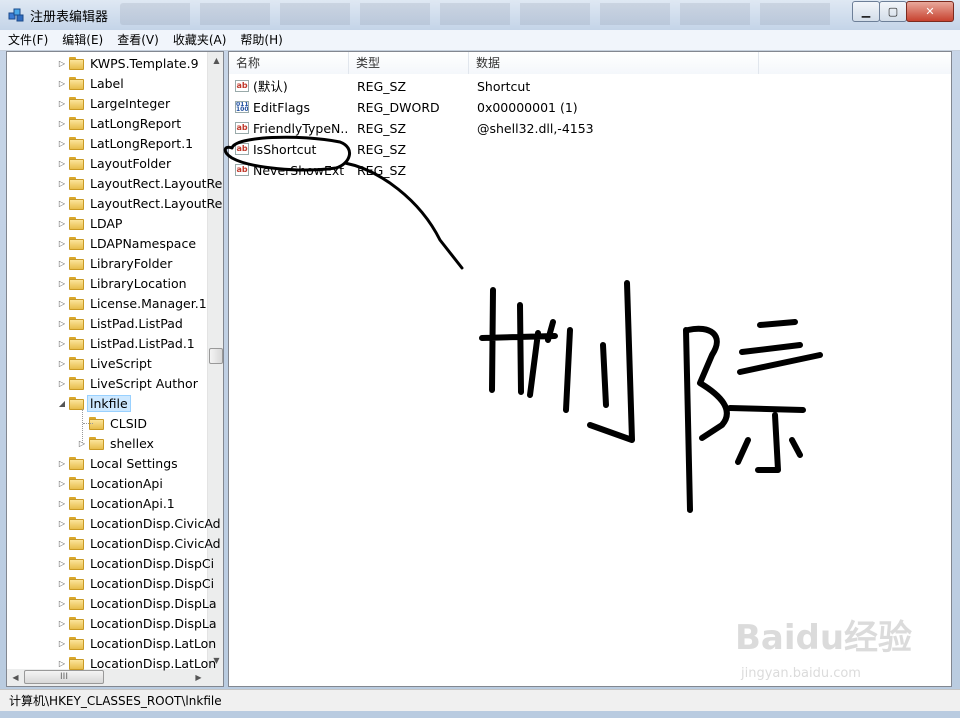 This screenshot has height=718, width=960. Describe the element at coordinates (199, 40) in the screenshot. I see `menu-favorites: 收藏夹(A)` at that location.